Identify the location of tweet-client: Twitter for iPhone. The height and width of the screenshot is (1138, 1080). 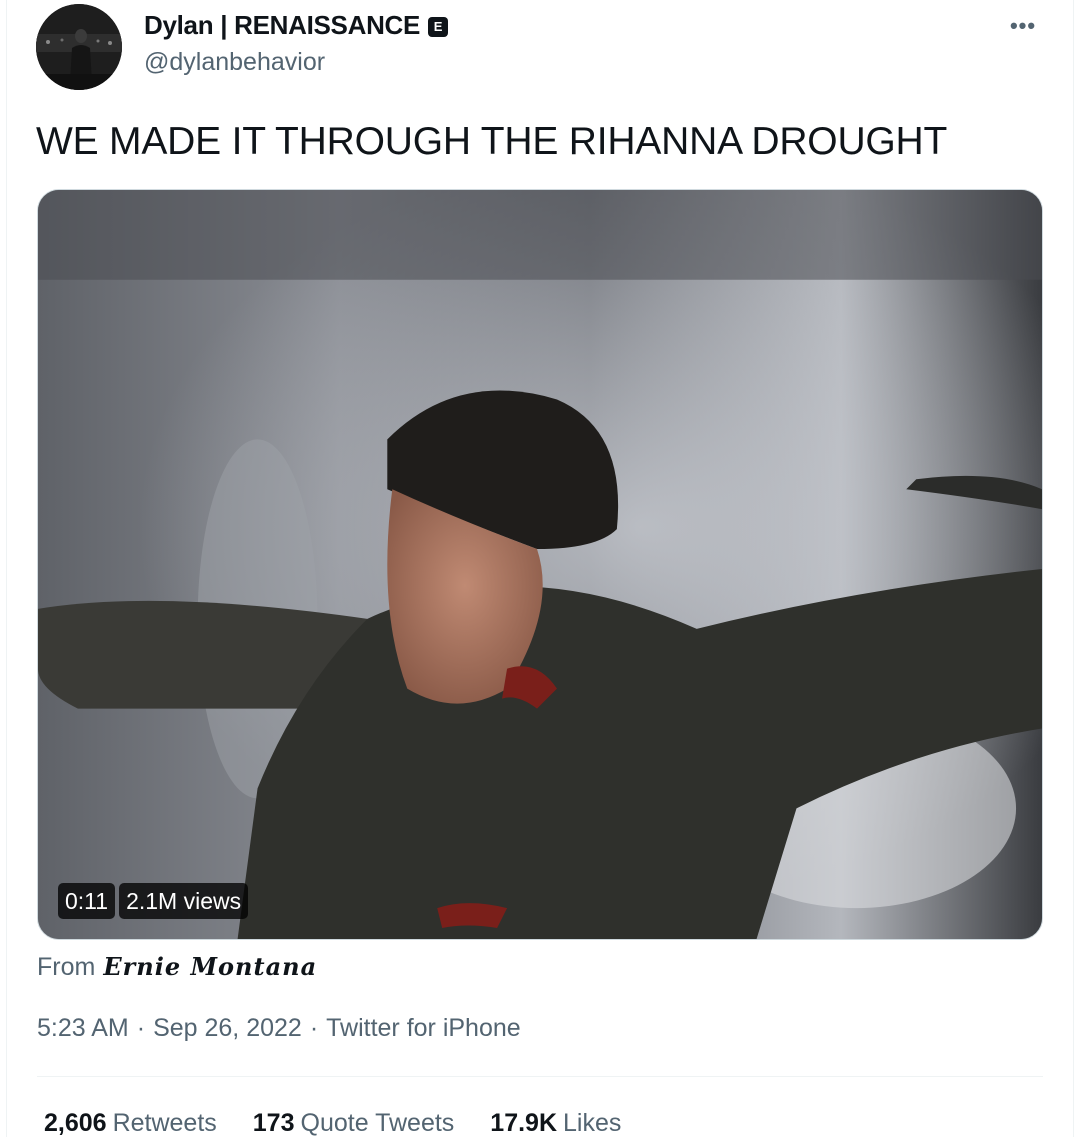
(423, 1028).